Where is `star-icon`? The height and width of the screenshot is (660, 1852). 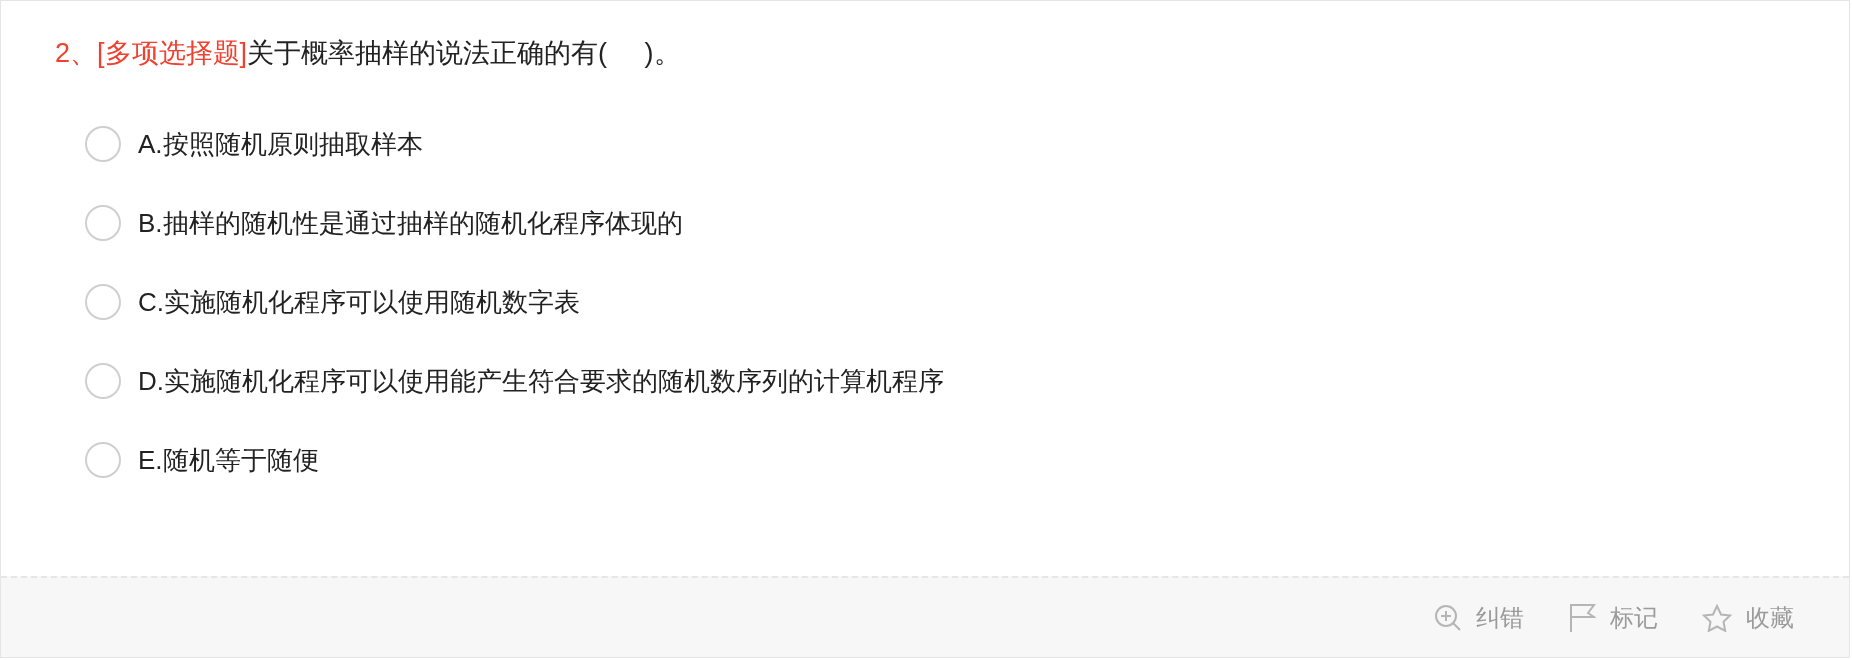
star-icon is located at coordinates (1717, 617).